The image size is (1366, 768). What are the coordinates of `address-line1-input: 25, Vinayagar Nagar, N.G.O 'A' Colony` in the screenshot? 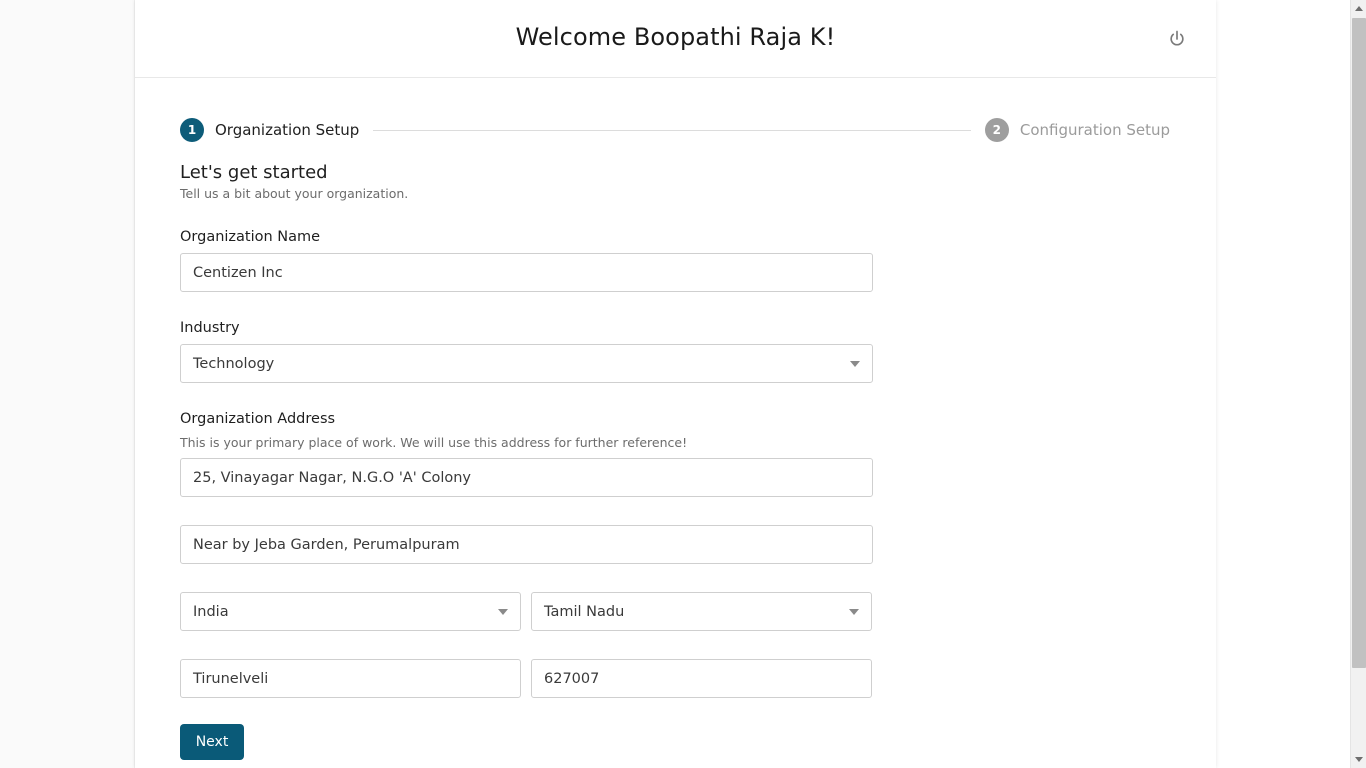 It's located at (526, 477).